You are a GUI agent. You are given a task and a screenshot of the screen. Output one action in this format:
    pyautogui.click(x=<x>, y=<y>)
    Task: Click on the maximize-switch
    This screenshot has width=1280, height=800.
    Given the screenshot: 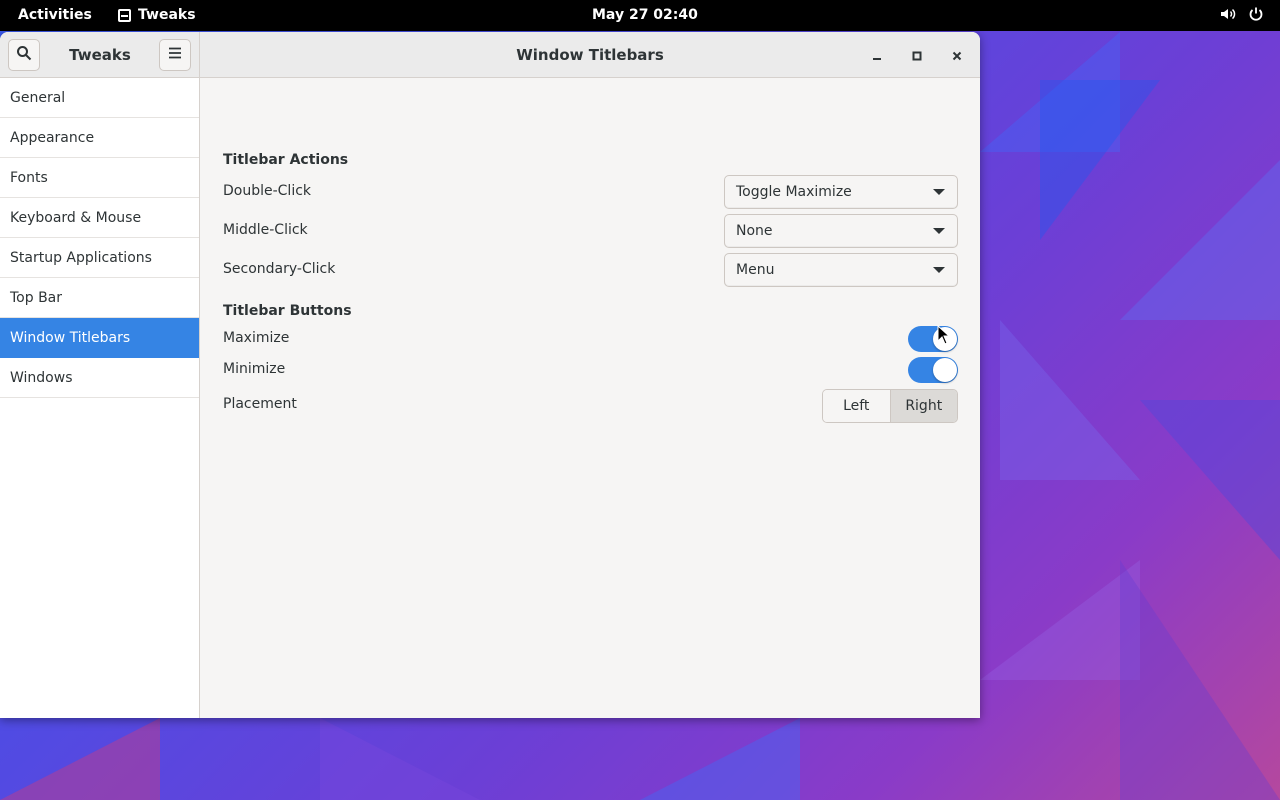 What is the action you would take?
    pyautogui.click(x=933, y=339)
    